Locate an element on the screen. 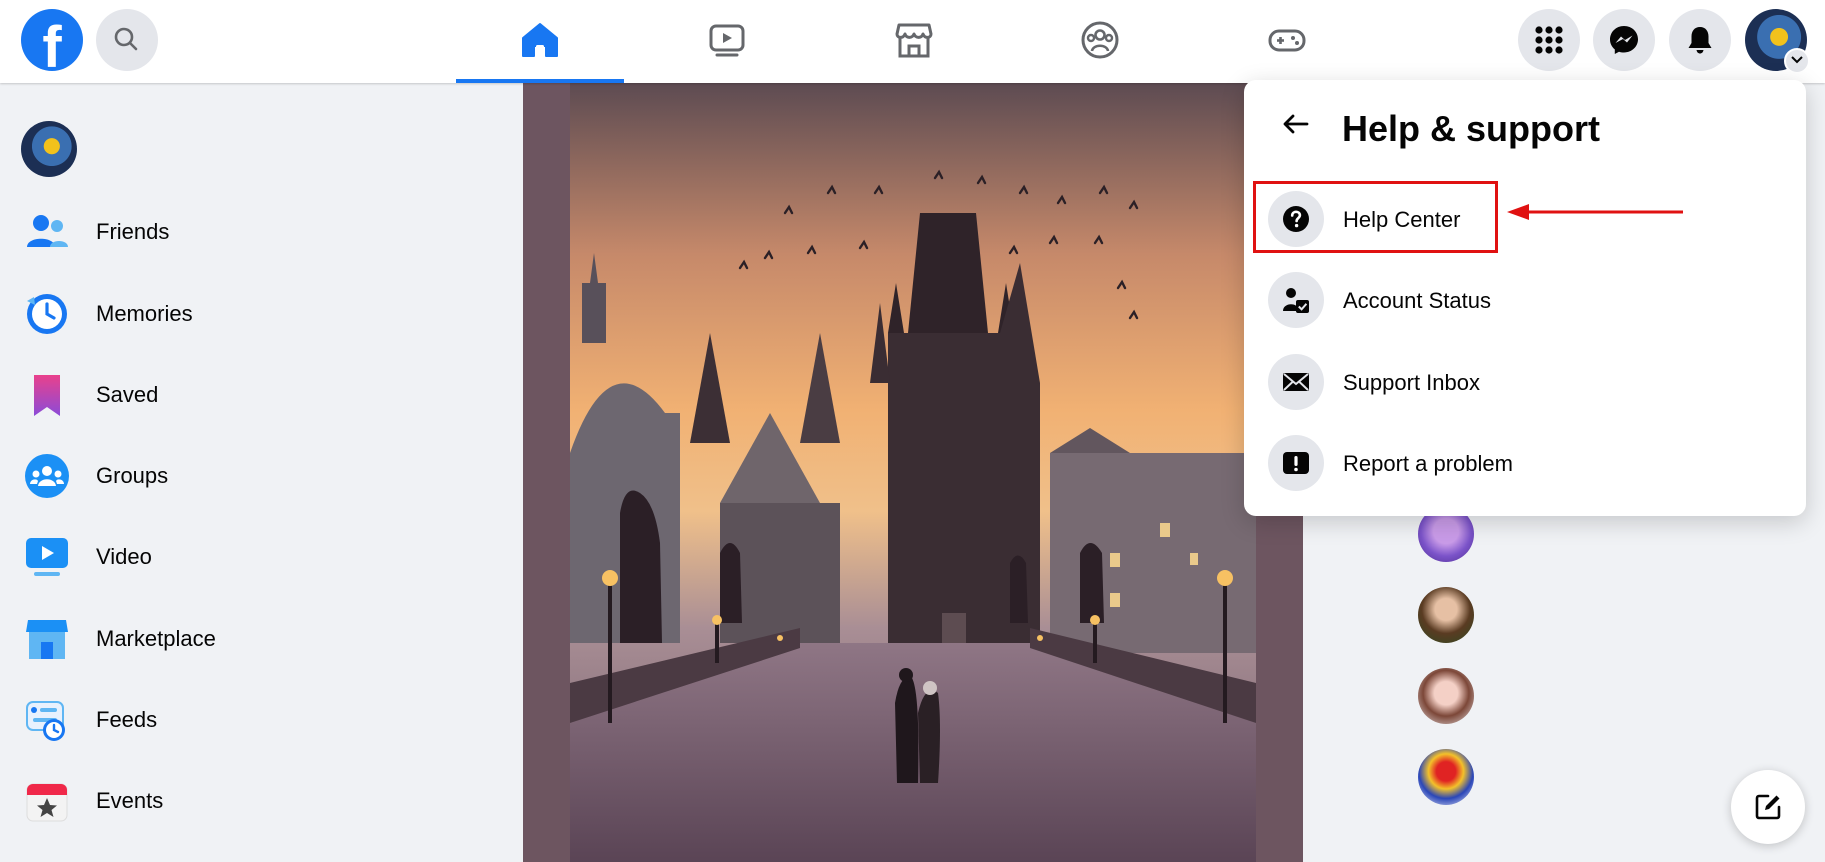 Image resolution: width=1825 pixels, height=862 pixels. bell-icon is located at coordinates (1700, 40).